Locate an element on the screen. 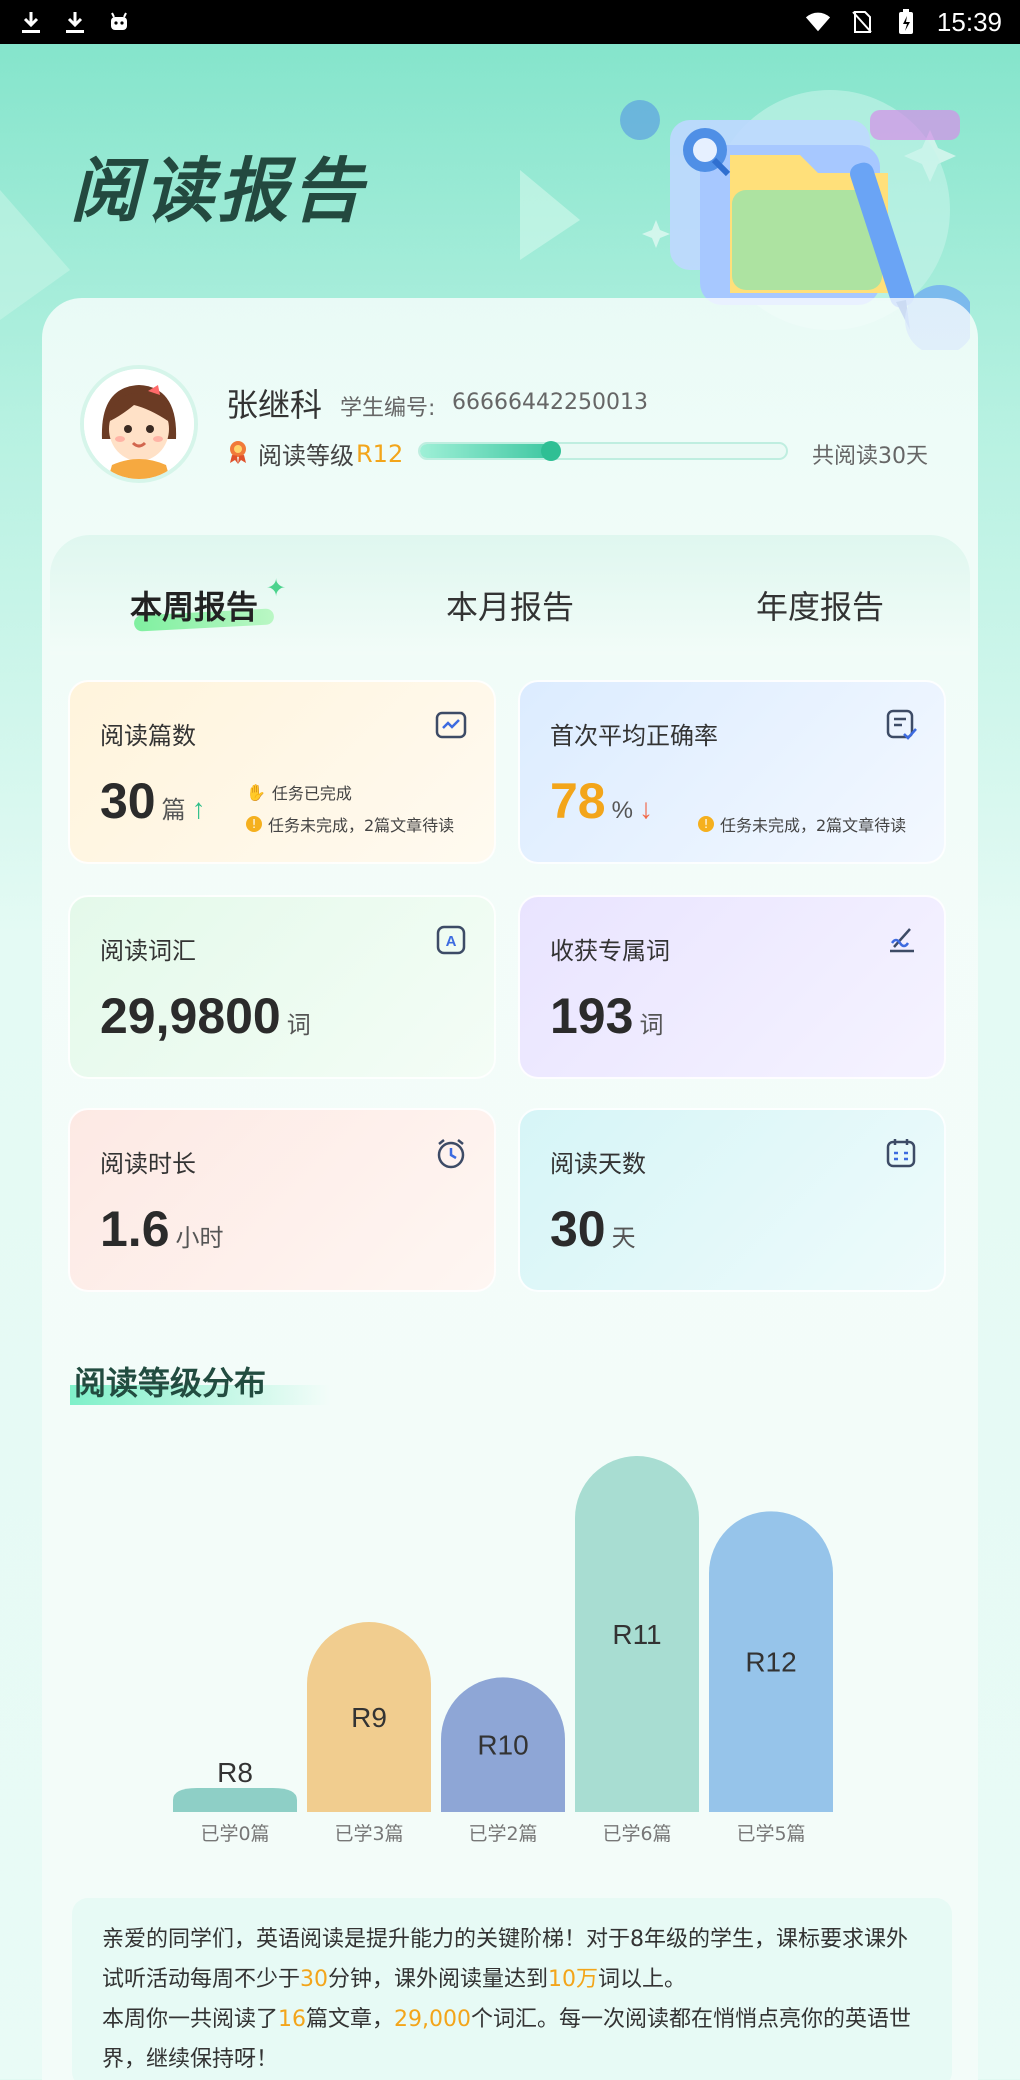 This screenshot has width=1020, height=2080. avatar is located at coordinates (139, 424).